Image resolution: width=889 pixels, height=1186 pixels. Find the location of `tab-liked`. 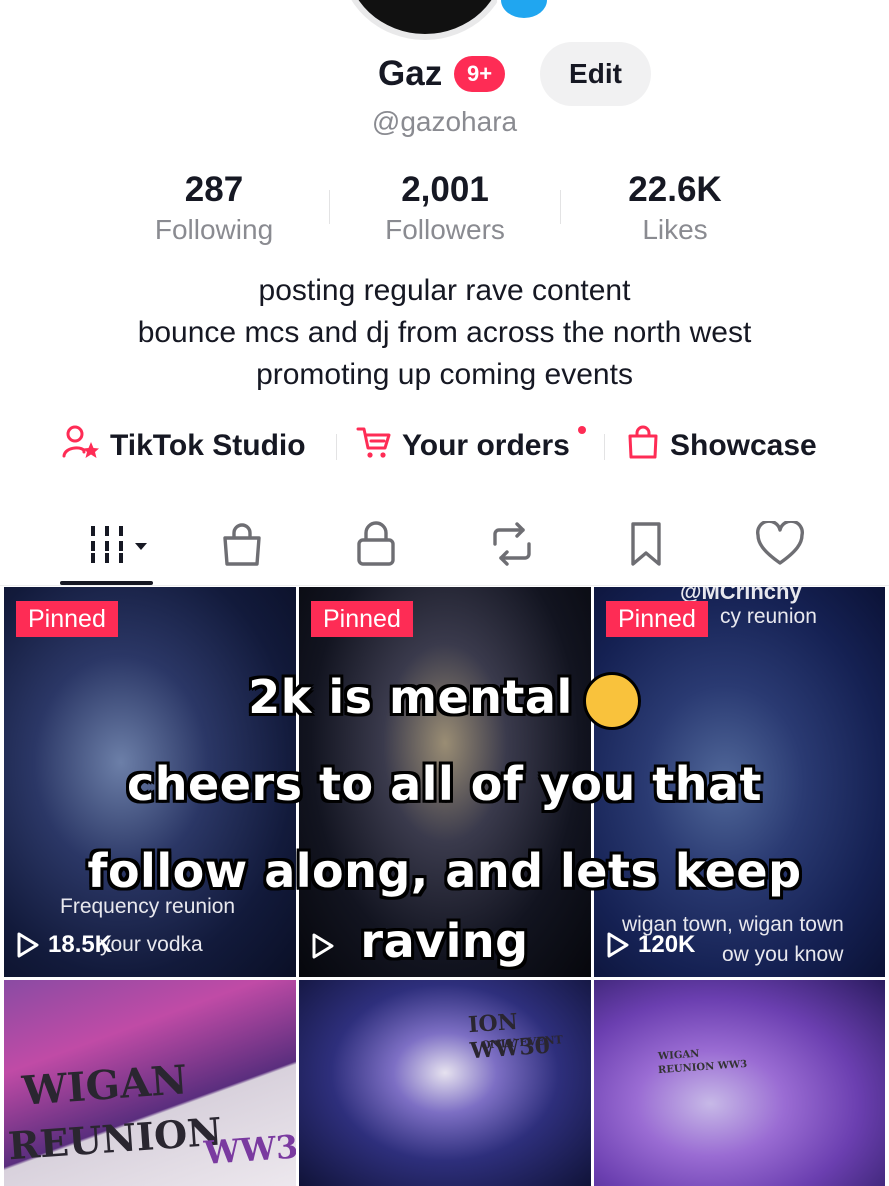

tab-liked is located at coordinates (780, 544).